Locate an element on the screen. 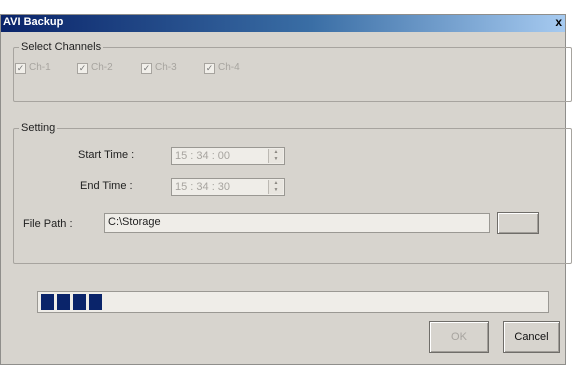 The image size is (578, 369). progress-fill is located at coordinates (71, 302).